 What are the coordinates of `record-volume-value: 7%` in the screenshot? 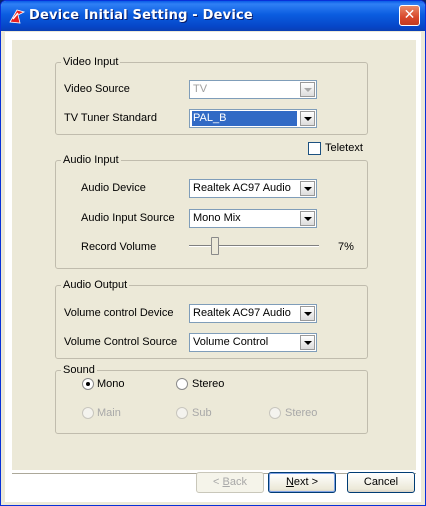 It's located at (346, 247).